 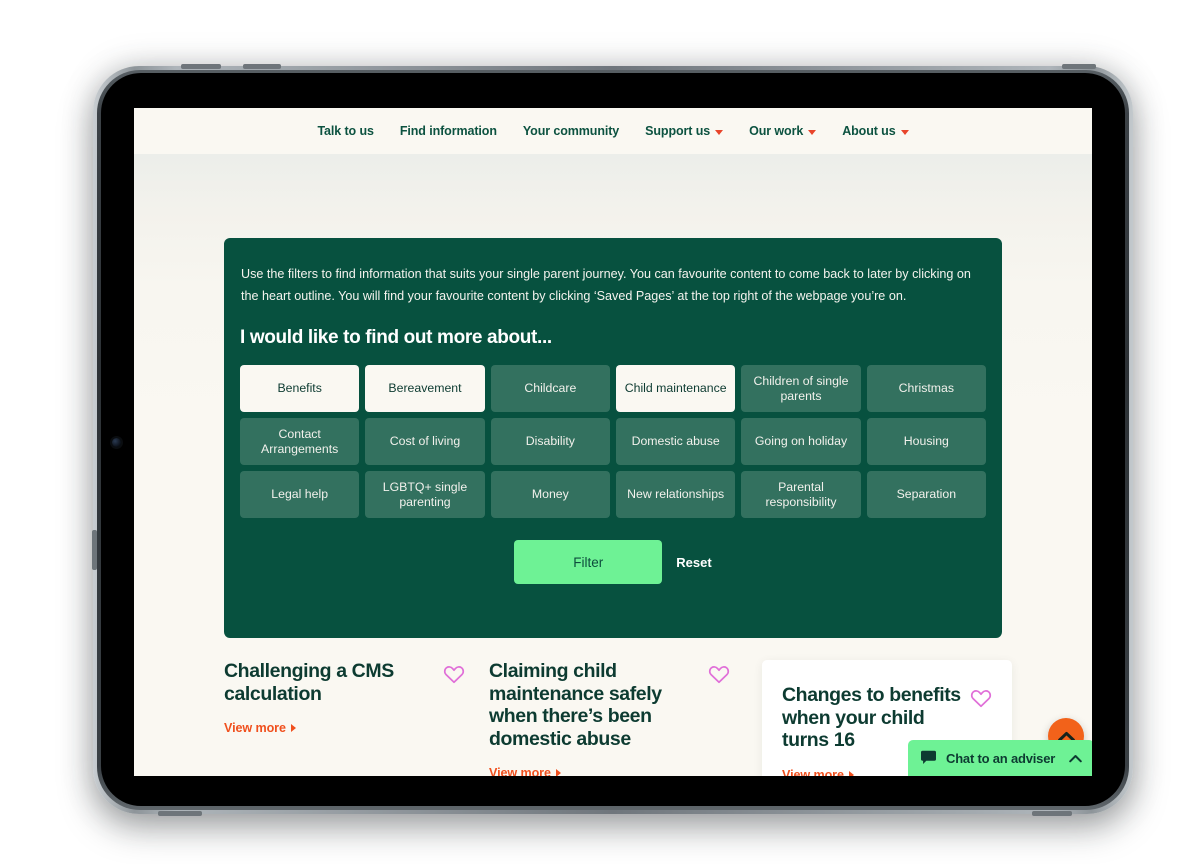 I want to click on chevron-up-icon, so click(x=1075, y=758).